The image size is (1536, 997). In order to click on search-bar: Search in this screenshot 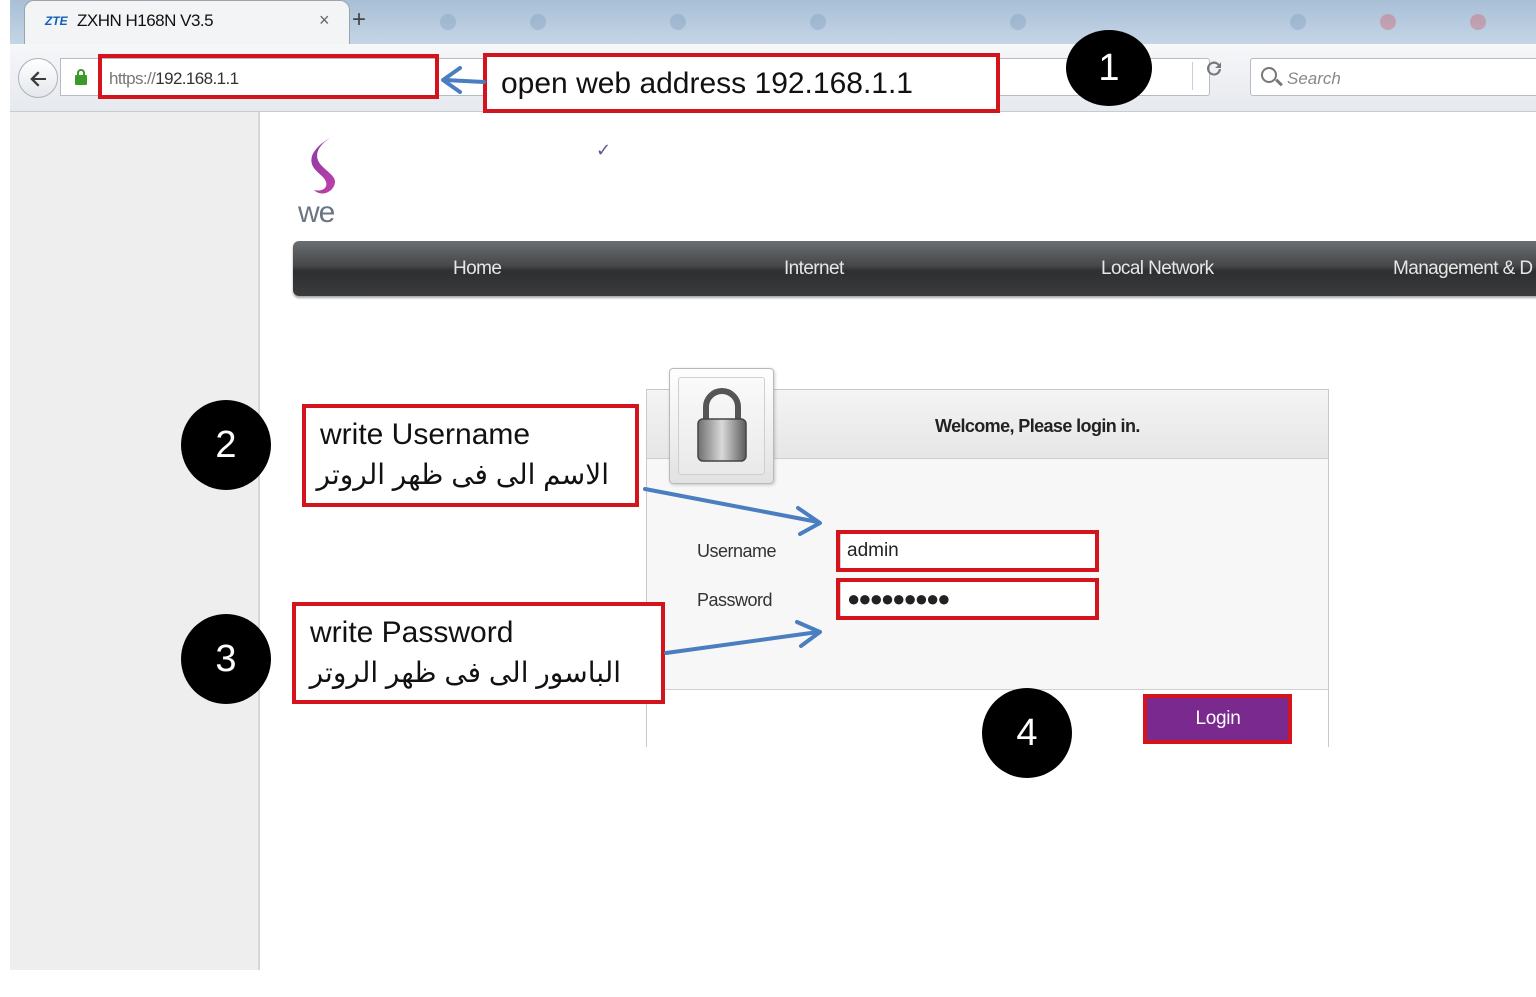, I will do `click(1393, 77)`.